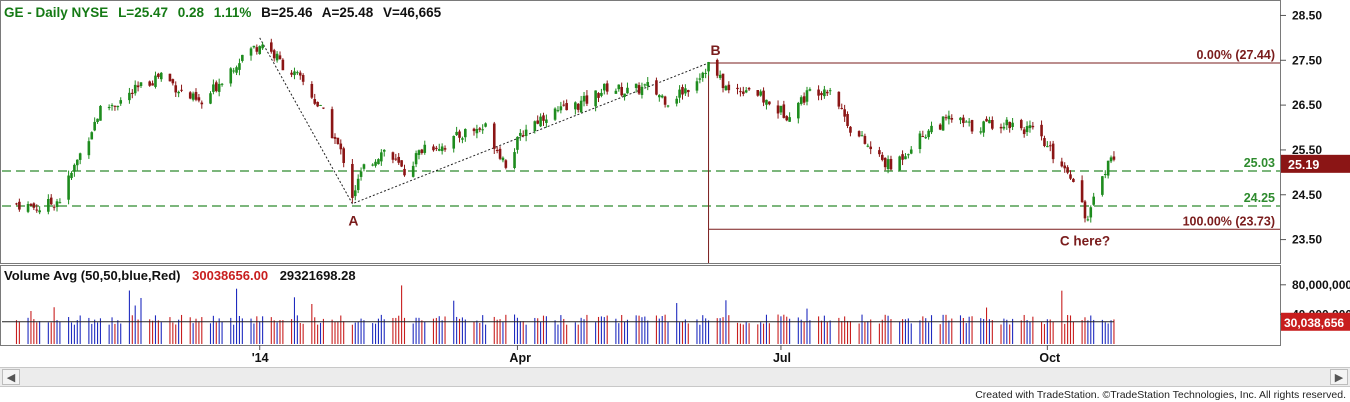 Image resolution: width=1350 pixels, height=402 pixels. What do you see at coordinates (143, 12) in the screenshot?
I see `last-price: L=25.47` at bounding box center [143, 12].